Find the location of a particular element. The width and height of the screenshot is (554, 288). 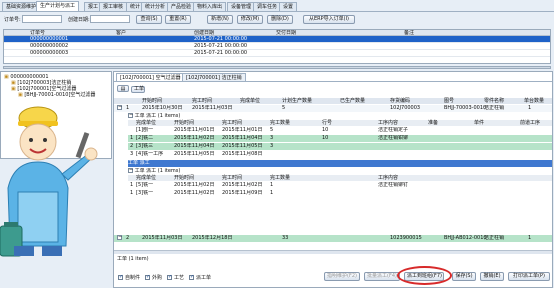

subhdr-qty: 完工数量 is located at coordinates (280, 178).